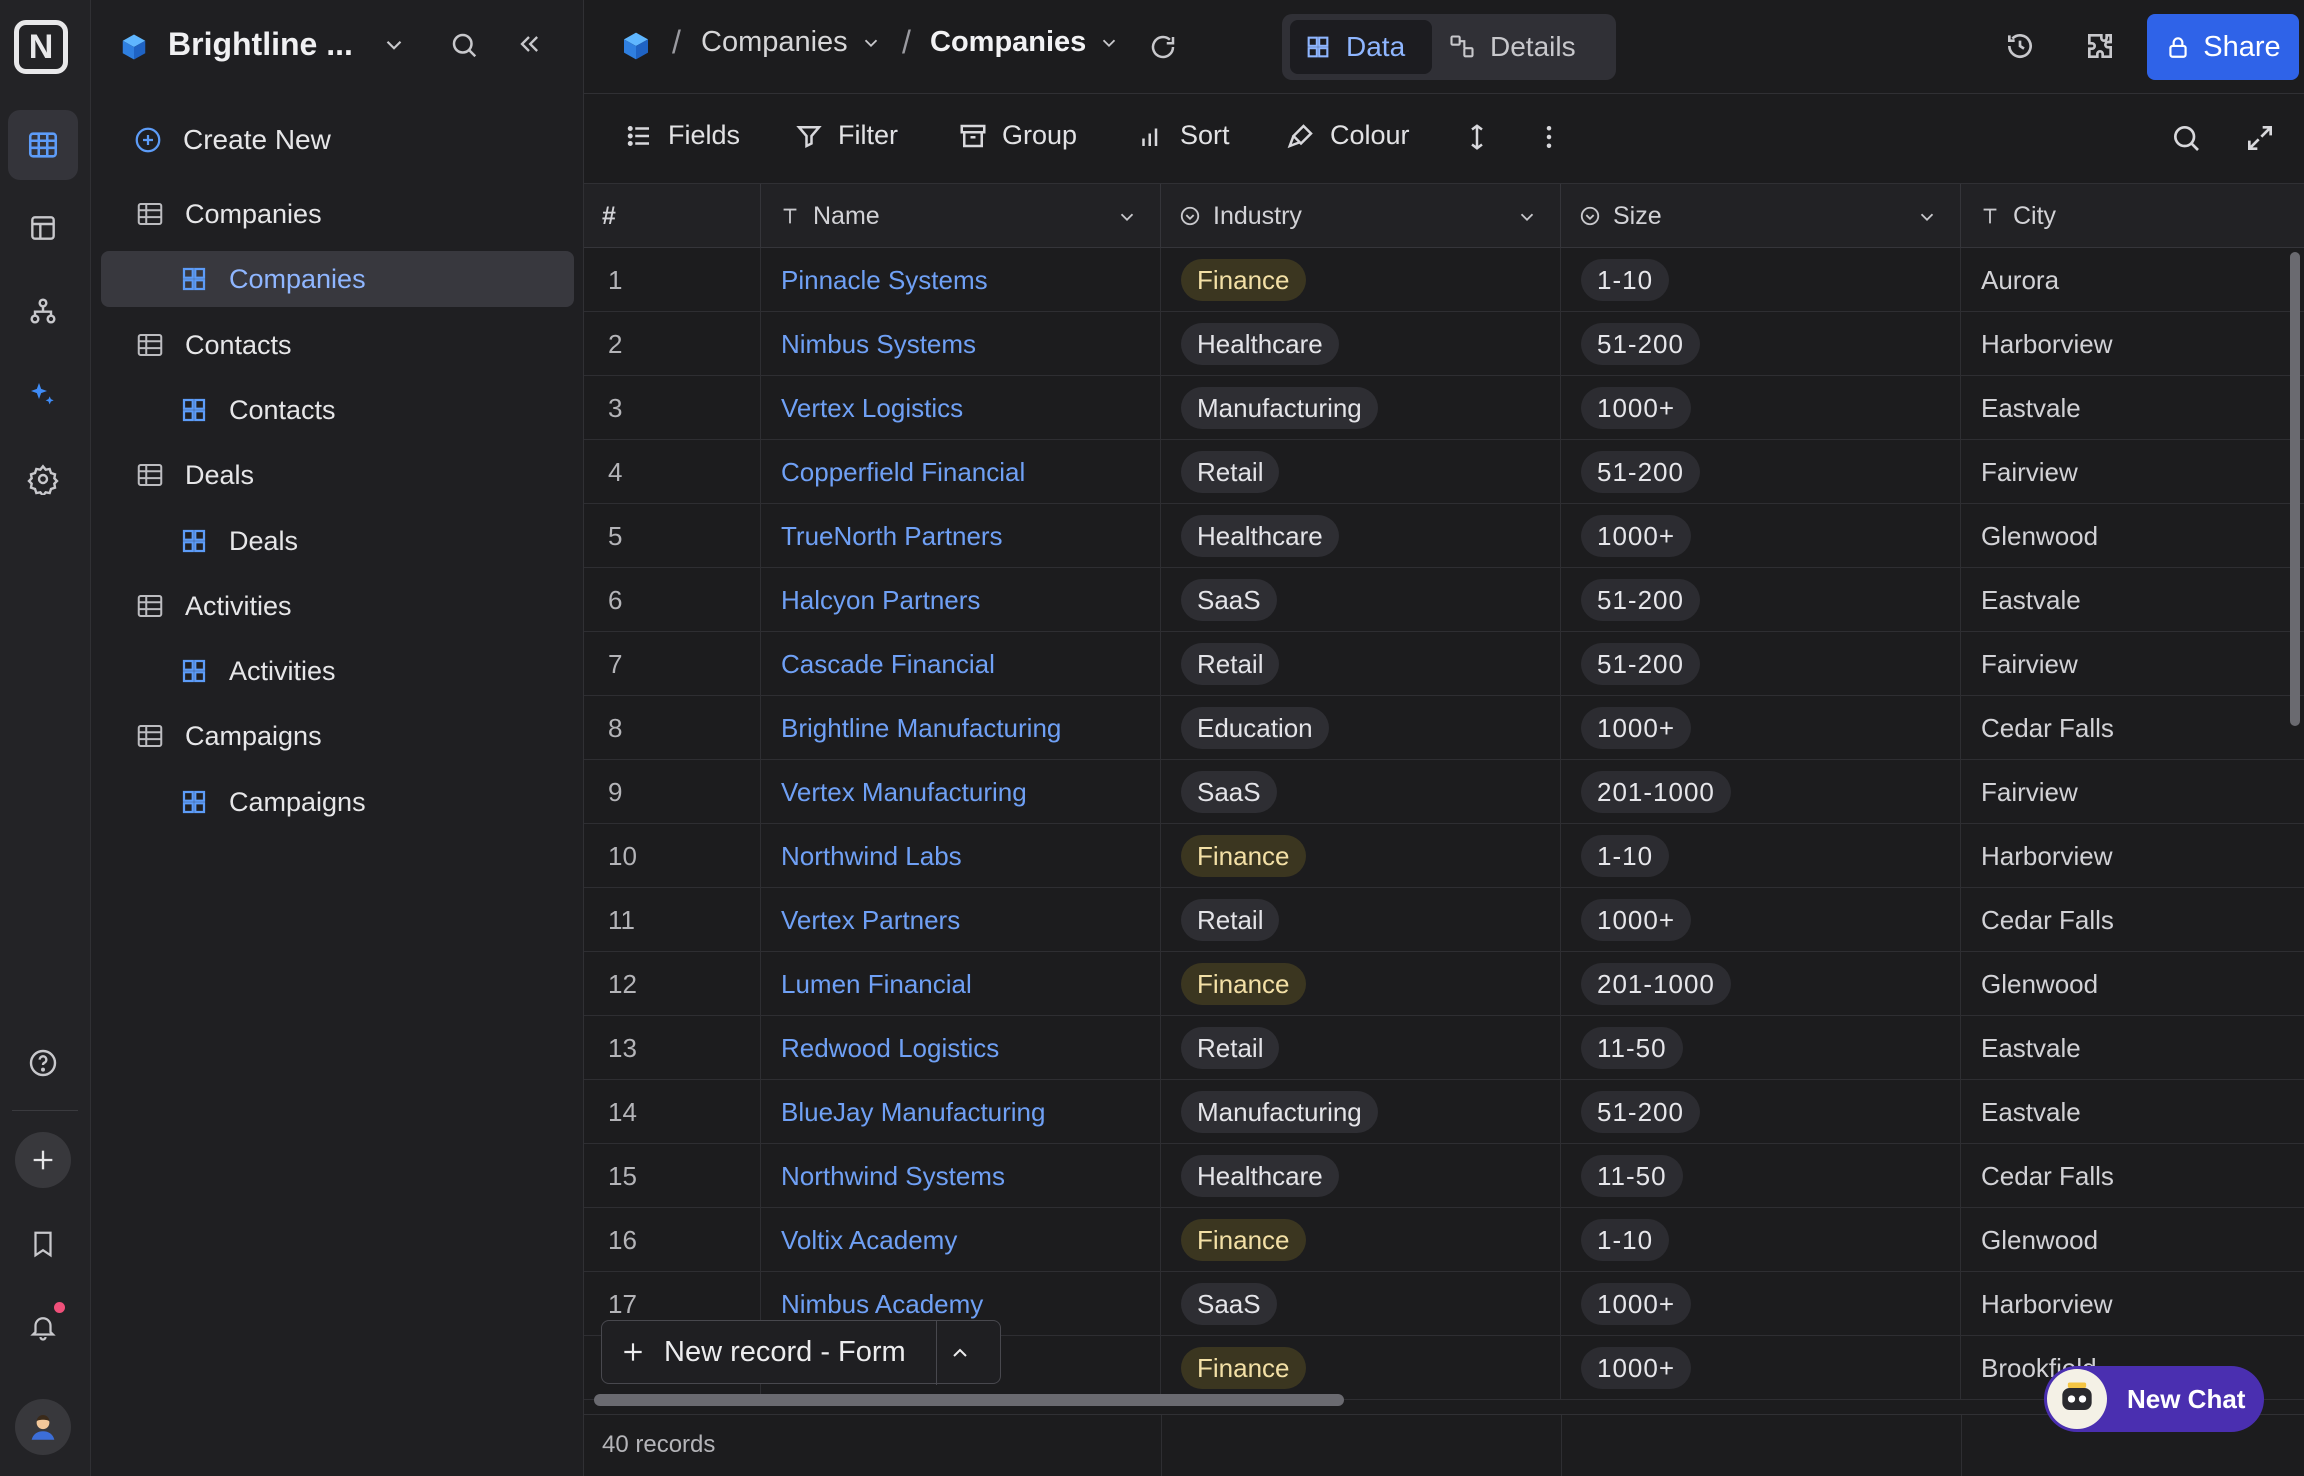 This screenshot has height=1476, width=2304. What do you see at coordinates (960, 1353) in the screenshot?
I see `chevron-up-icon` at bounding box center [960, 1353].